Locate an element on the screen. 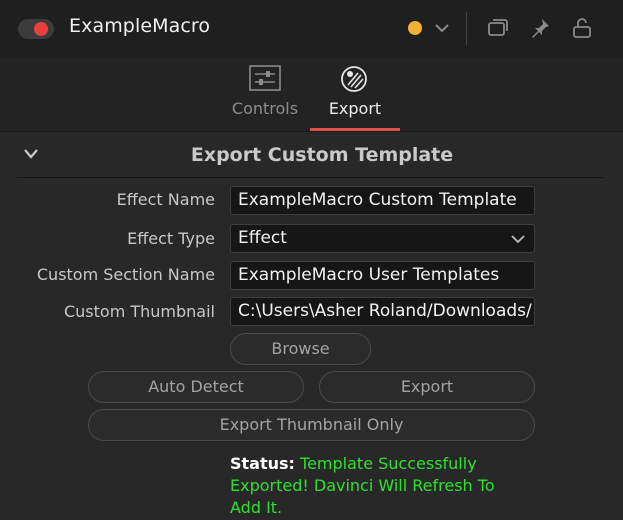  section-header: Export Custom Template is located at coordinates (310, 156).